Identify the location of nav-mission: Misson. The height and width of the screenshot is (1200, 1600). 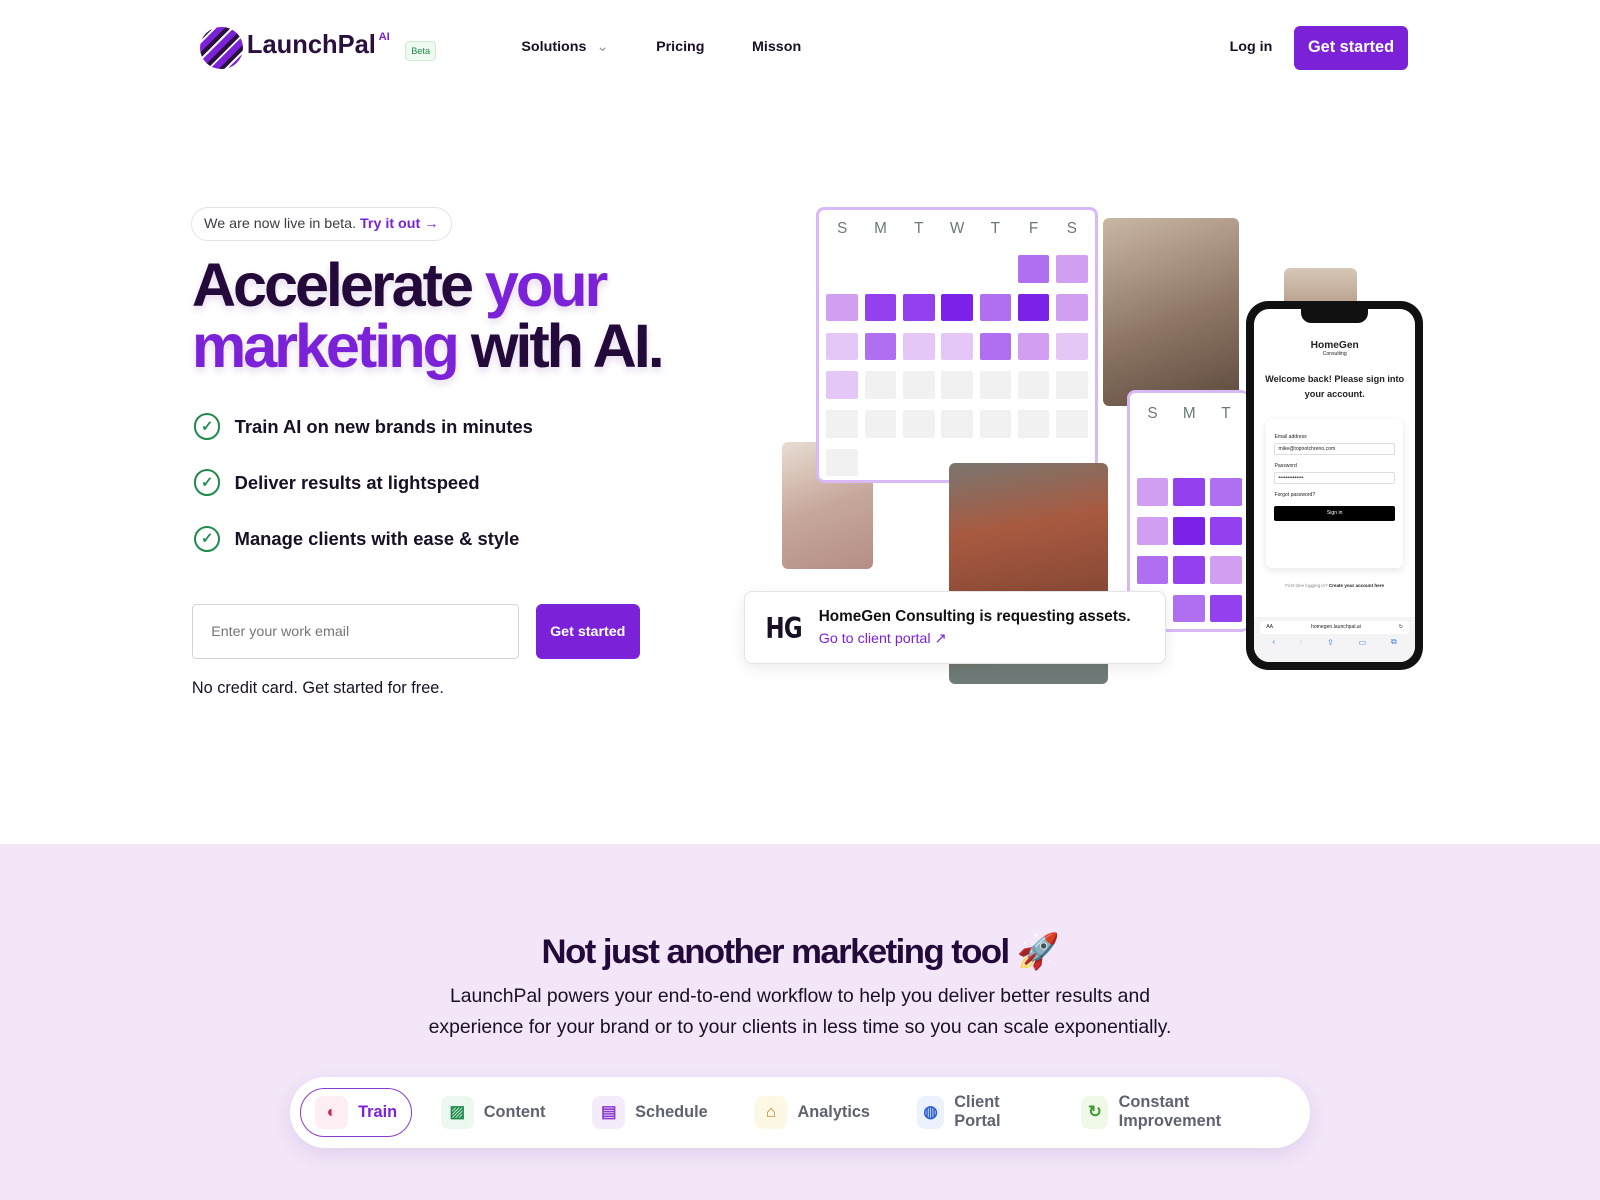
(776, 47).